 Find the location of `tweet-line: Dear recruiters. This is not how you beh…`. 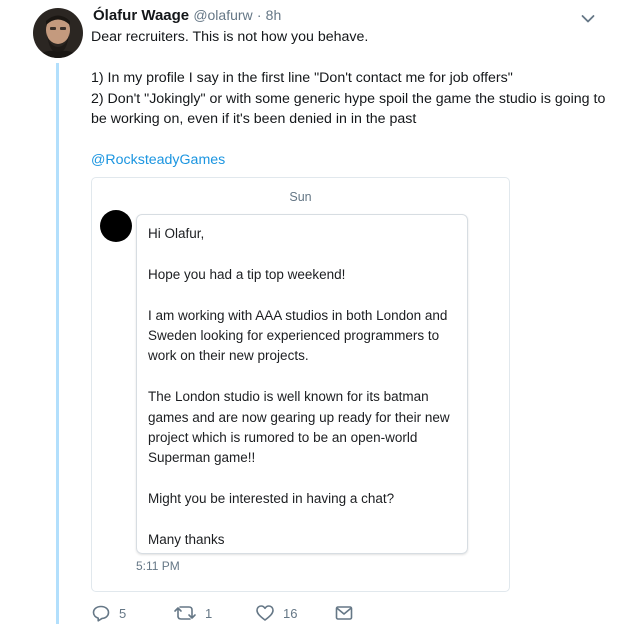

tweet-line: Dear recruiters. This is not how you beh… is located at coordinates (230, 37).